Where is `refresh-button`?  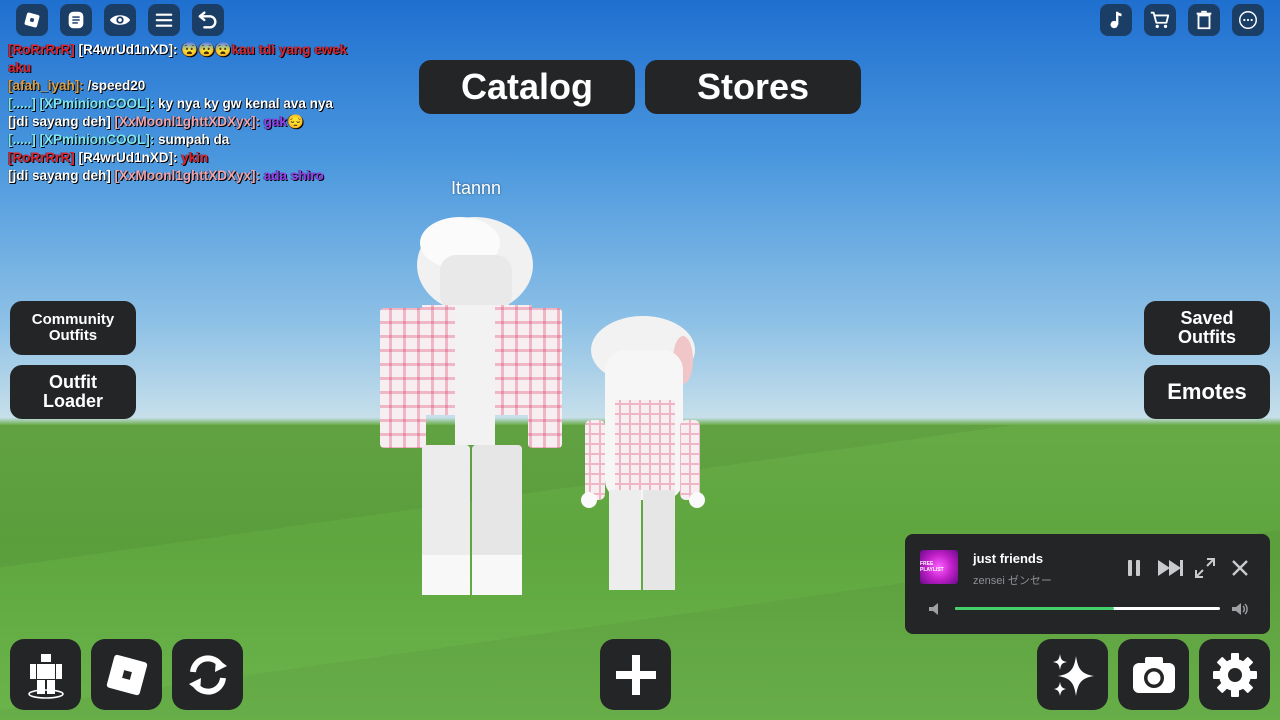
refresh-button is located at coordinates (207, 674).